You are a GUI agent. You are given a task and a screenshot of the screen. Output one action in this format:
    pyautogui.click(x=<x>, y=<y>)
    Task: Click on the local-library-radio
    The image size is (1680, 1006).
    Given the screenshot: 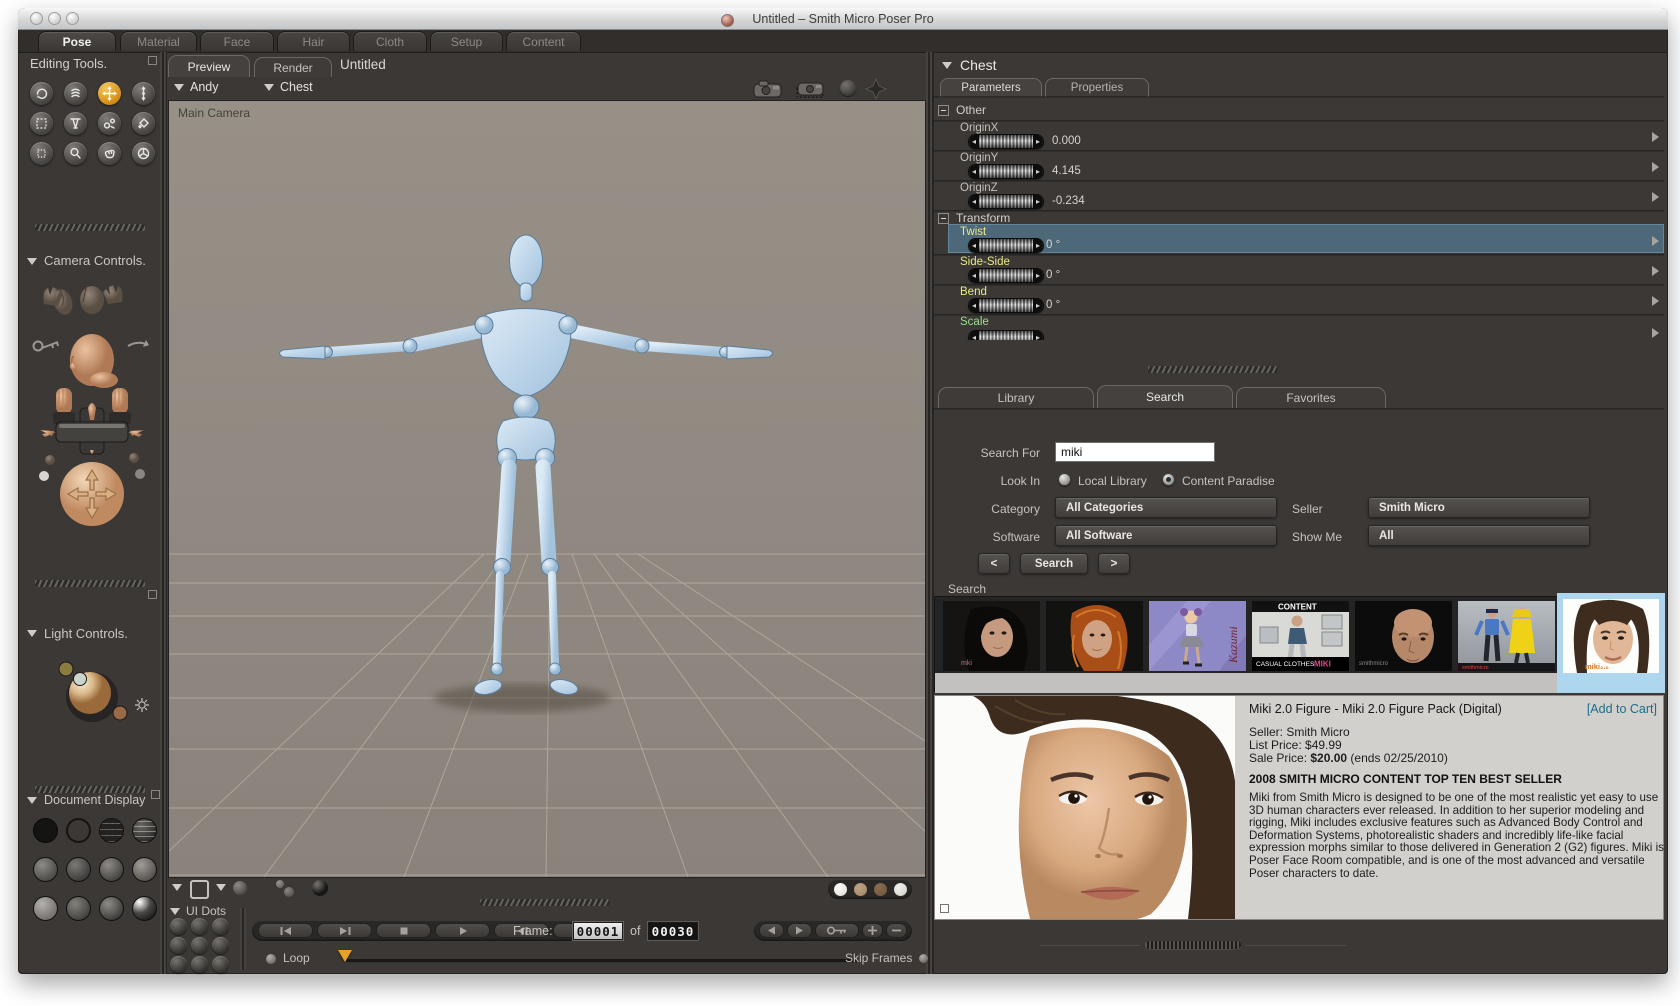 What is the action you would take?
    pyautogui.click(x=1064, y=479)
    